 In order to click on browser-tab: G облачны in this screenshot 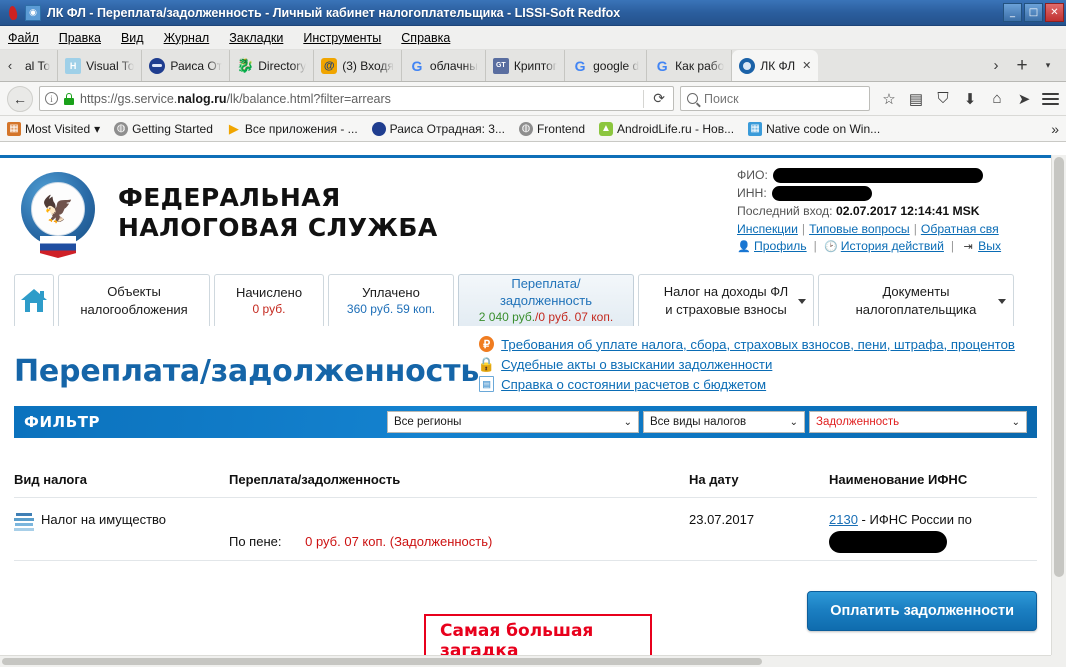, I will do `click(444, 65)`.